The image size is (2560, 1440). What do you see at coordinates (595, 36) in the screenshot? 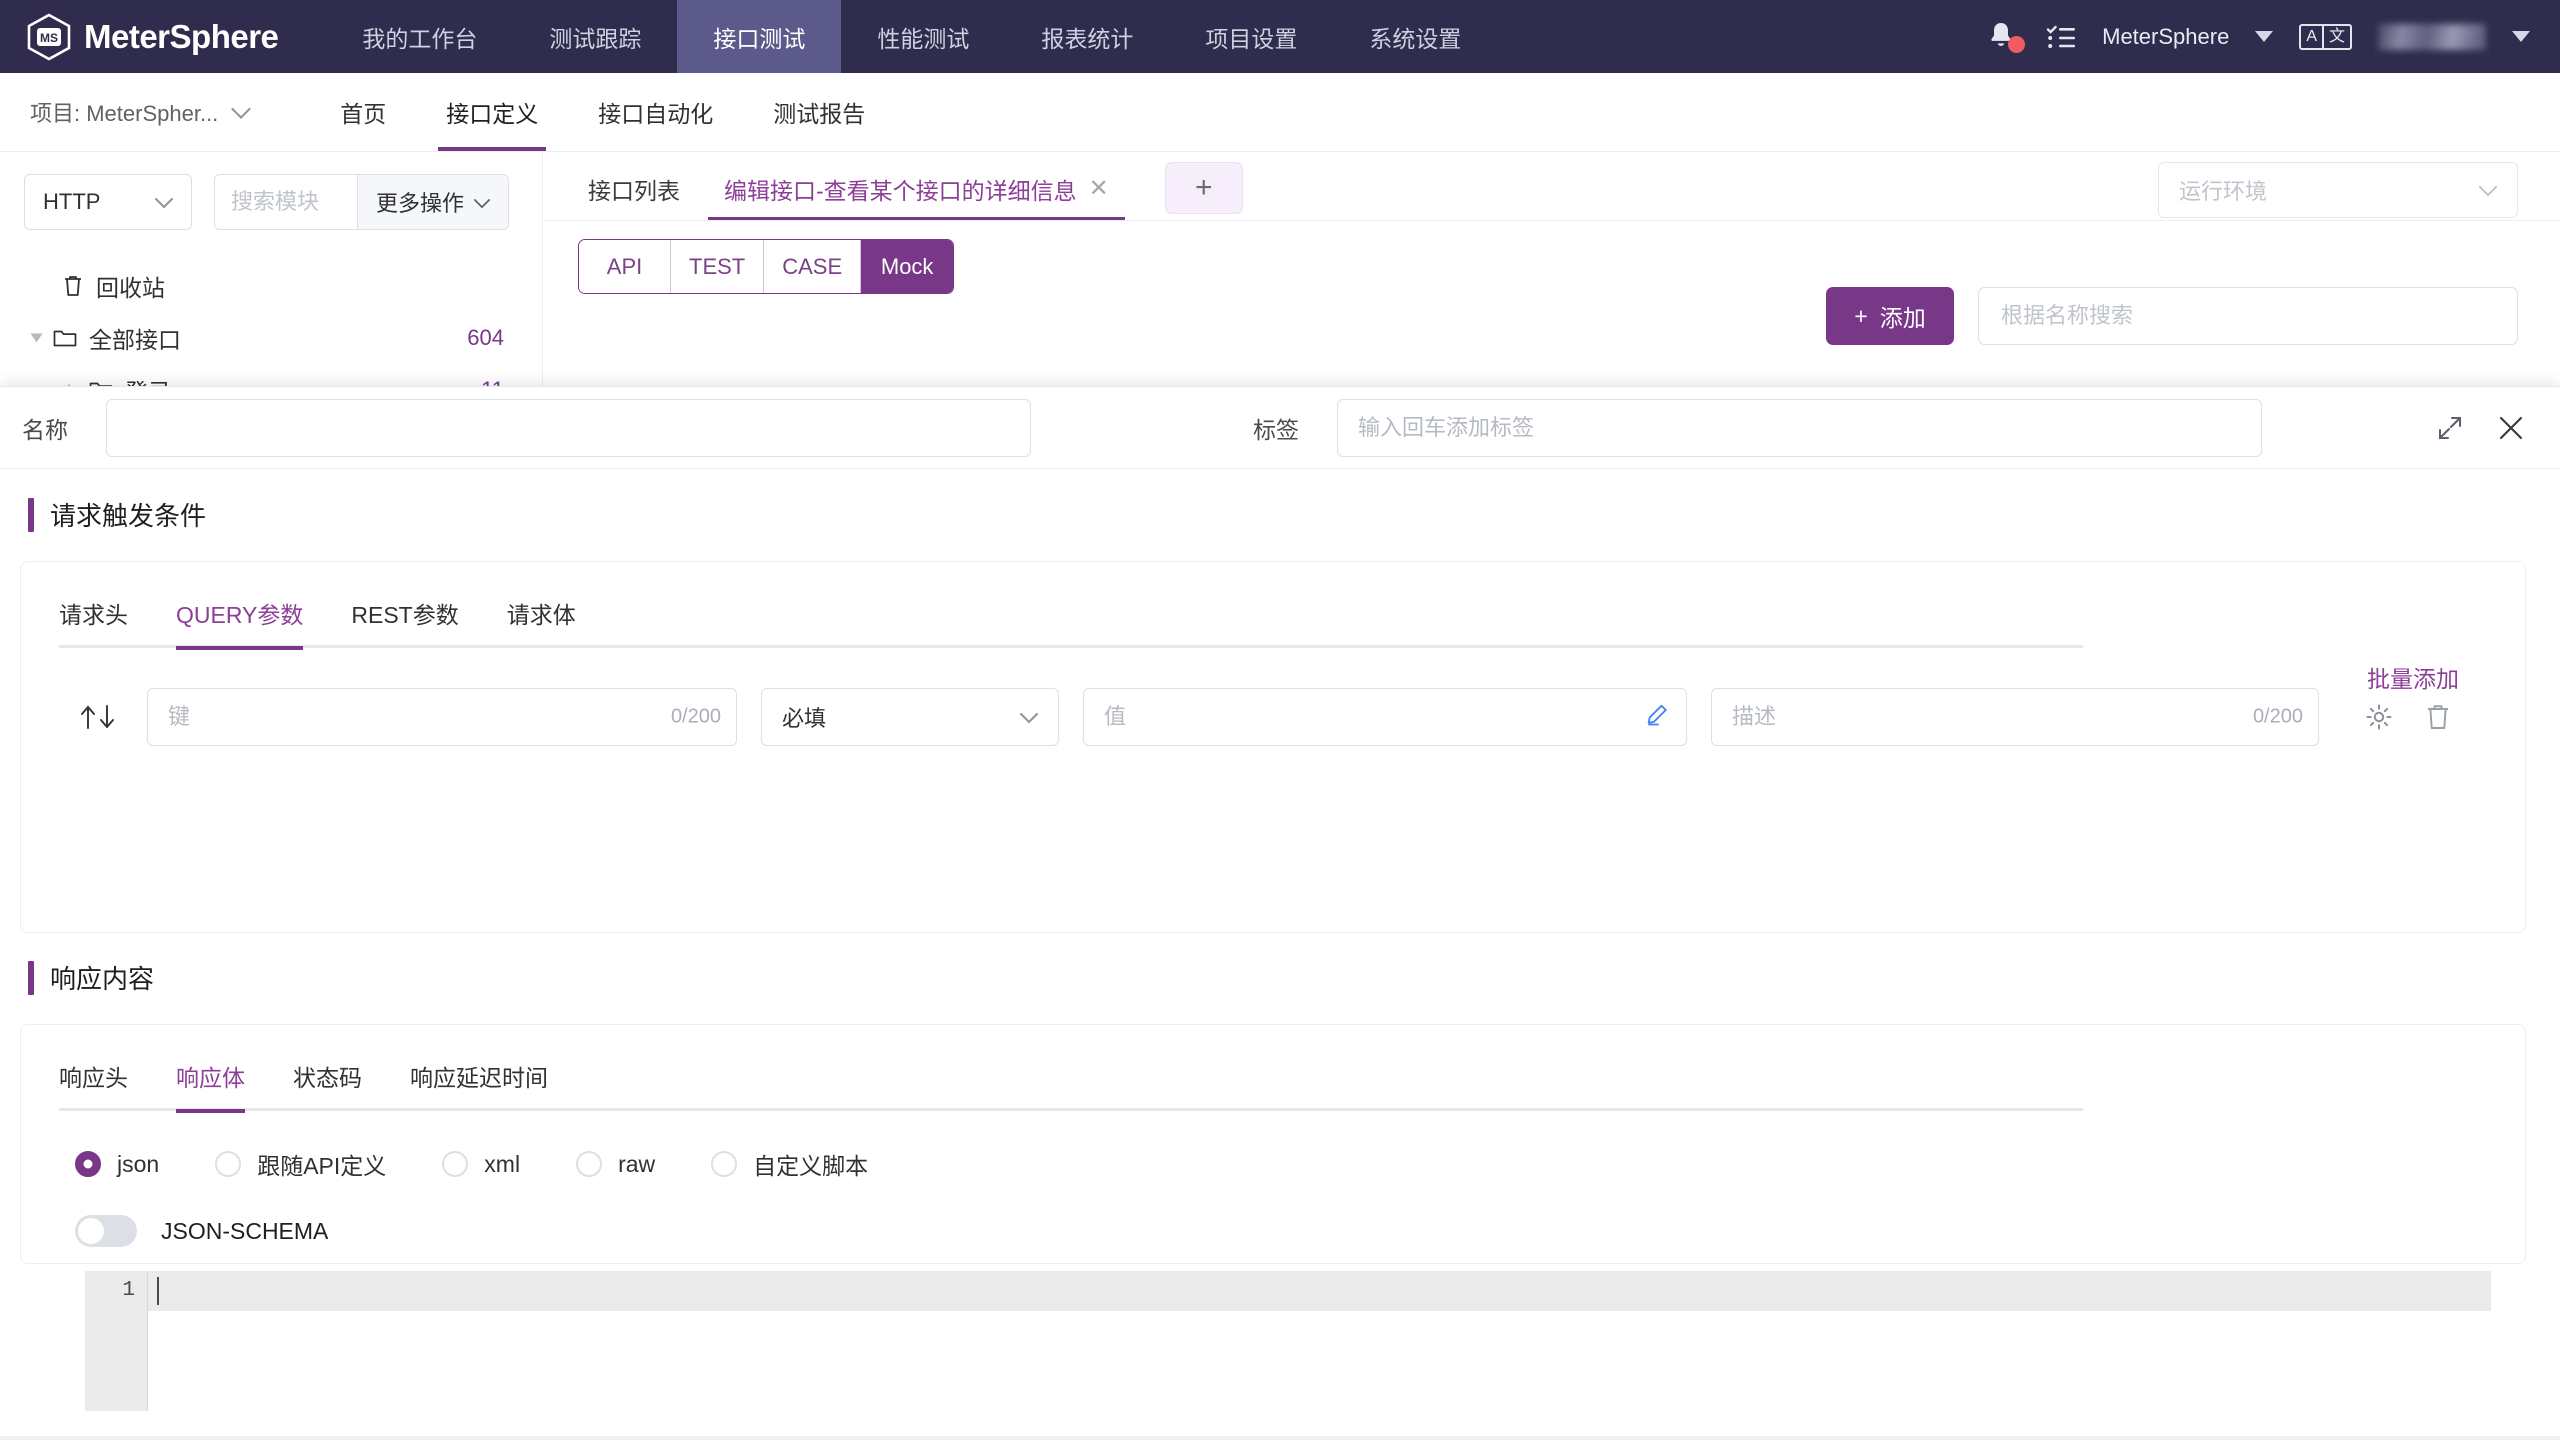
I see `nav-item-test-track: 测试跟踪` at bounding box center [595, 36].